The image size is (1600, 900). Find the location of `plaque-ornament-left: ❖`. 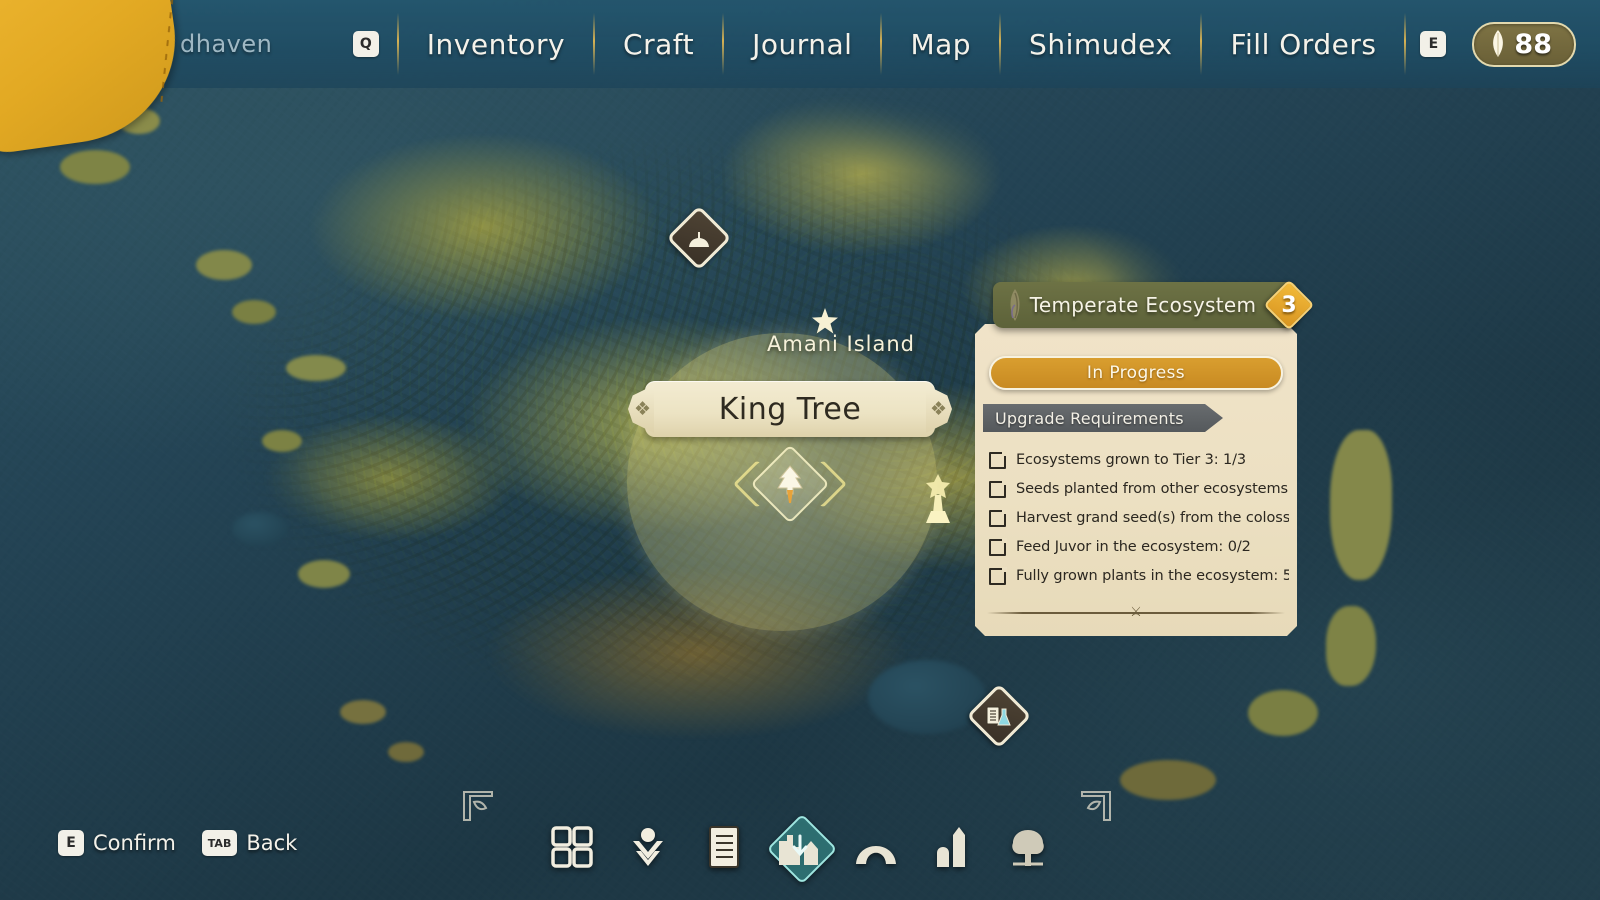

plaque-ornament-left: ❖ is located at coordinates (643, 409).